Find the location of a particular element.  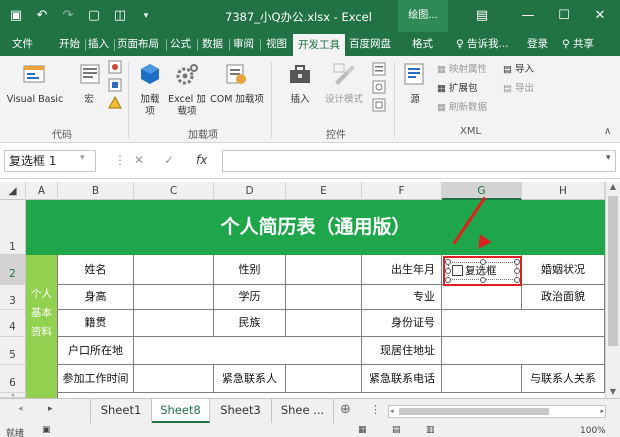

cell-b2: 姓名 is located at coordinates (96, 270).